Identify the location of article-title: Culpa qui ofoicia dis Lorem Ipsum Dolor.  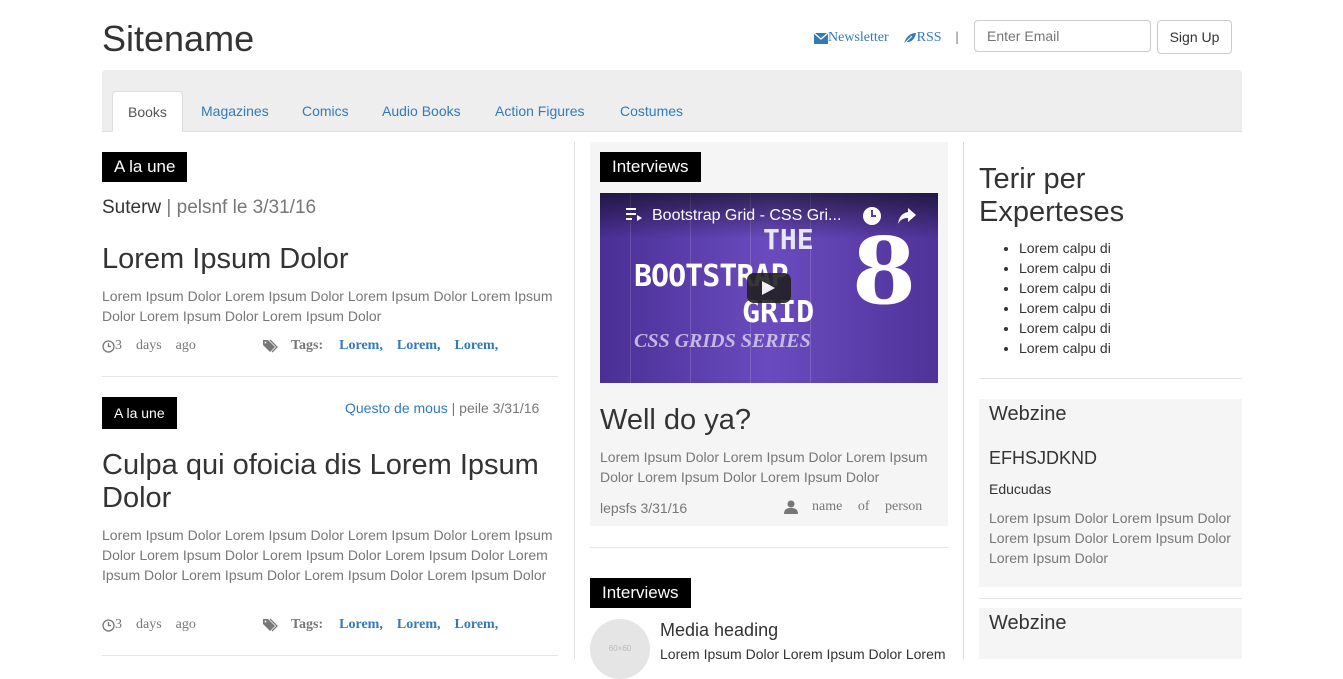
(332, 482).